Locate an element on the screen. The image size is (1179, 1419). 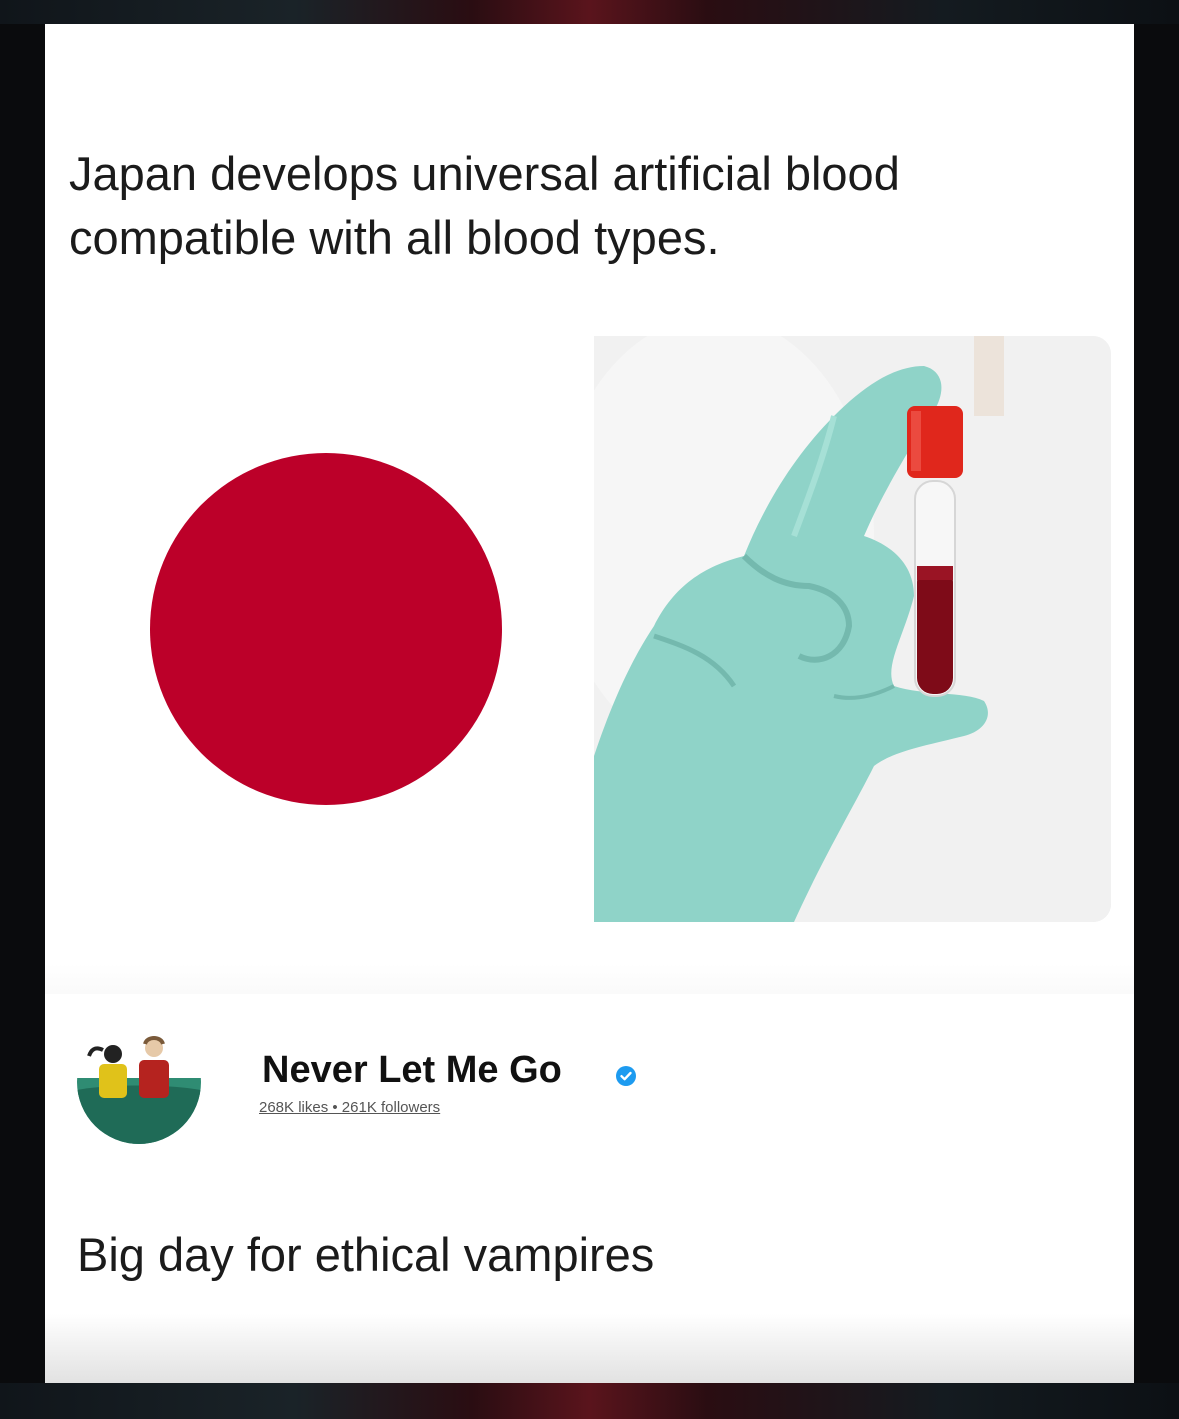
profile-avatar is located at coordinates (139, 1082).